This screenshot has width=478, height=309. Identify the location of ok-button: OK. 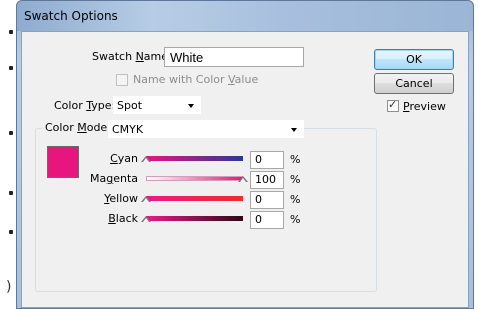
(414, 59).